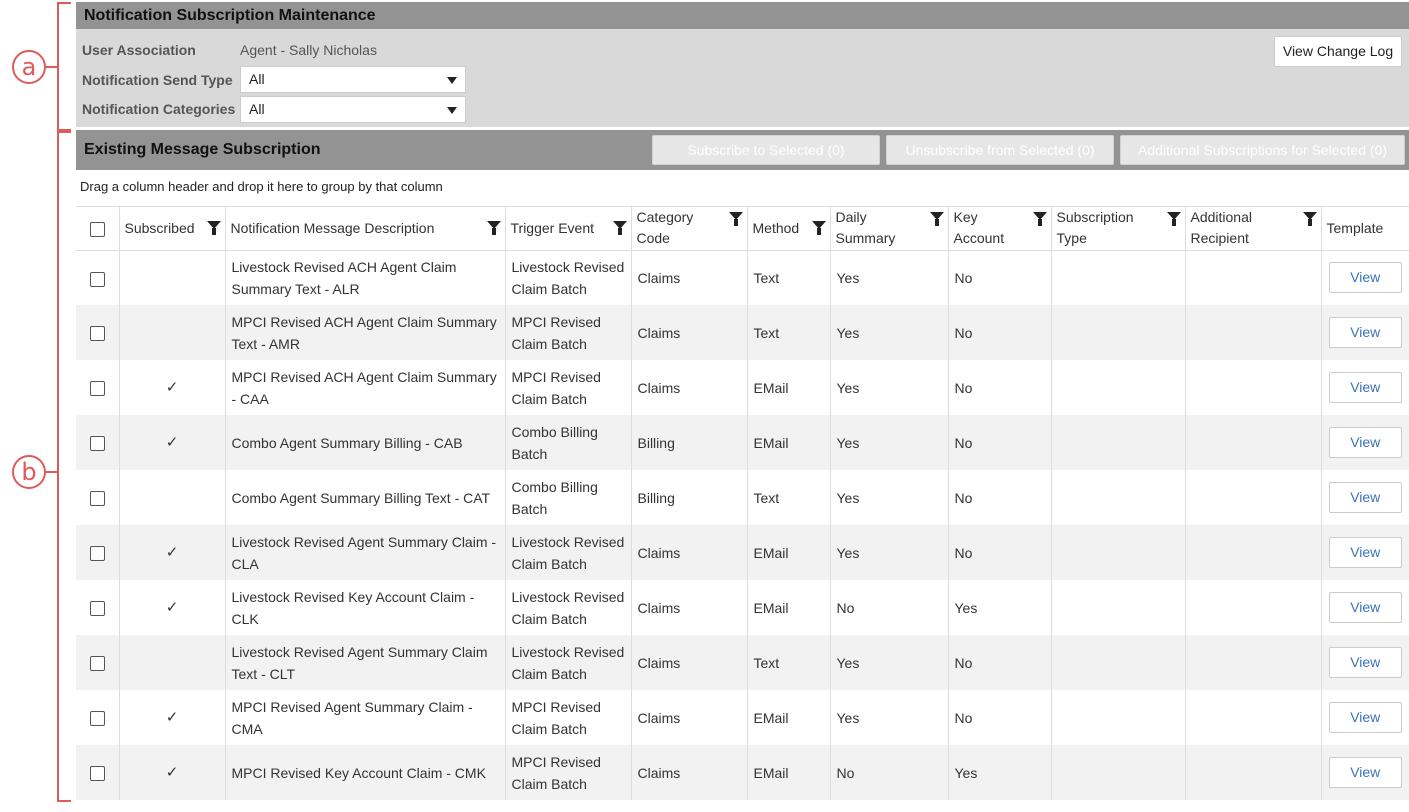 This screenshot has width=1409, height=812. I want to click on column-header-subtype: Subscription Type, so click(1117, 229).